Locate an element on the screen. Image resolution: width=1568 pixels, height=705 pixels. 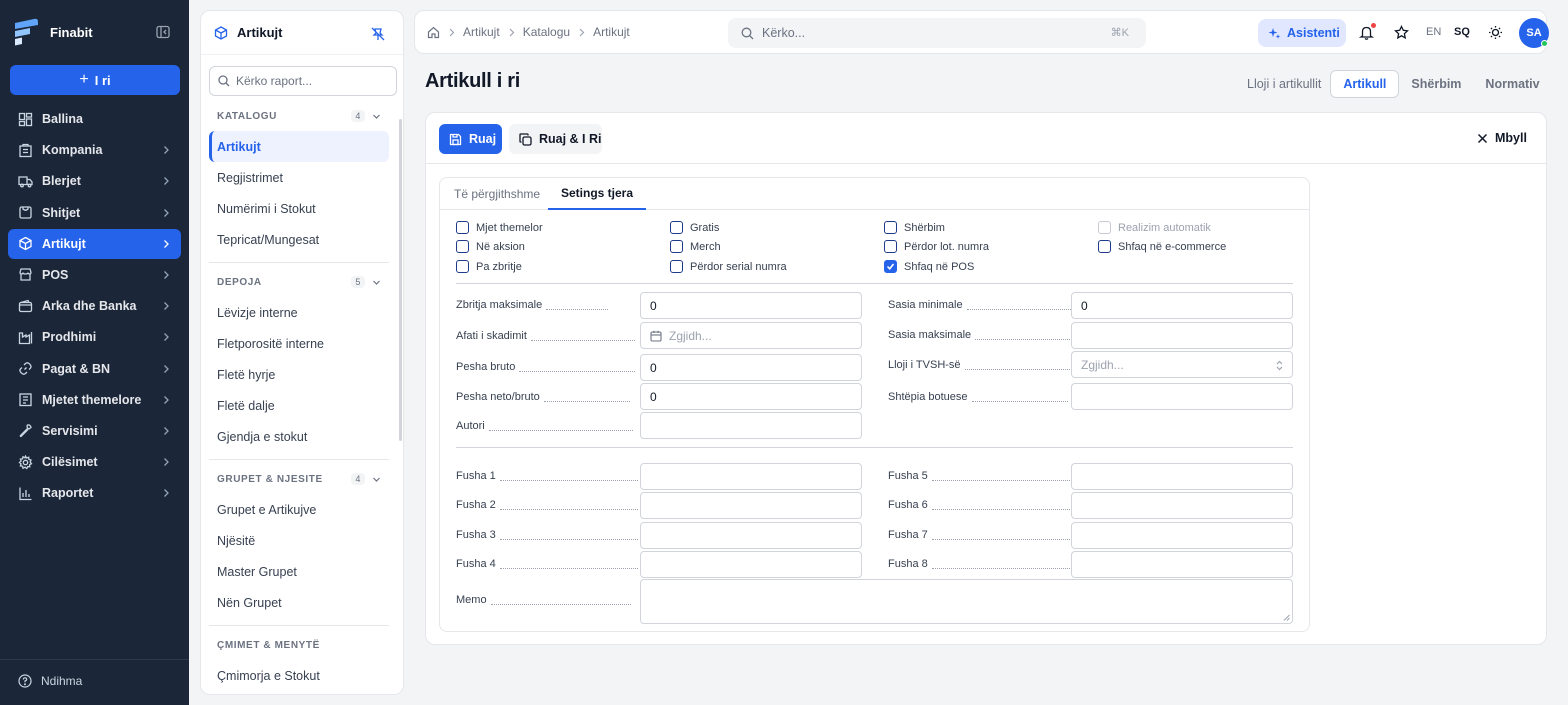
home-icon is located at coordinates (433, 32).